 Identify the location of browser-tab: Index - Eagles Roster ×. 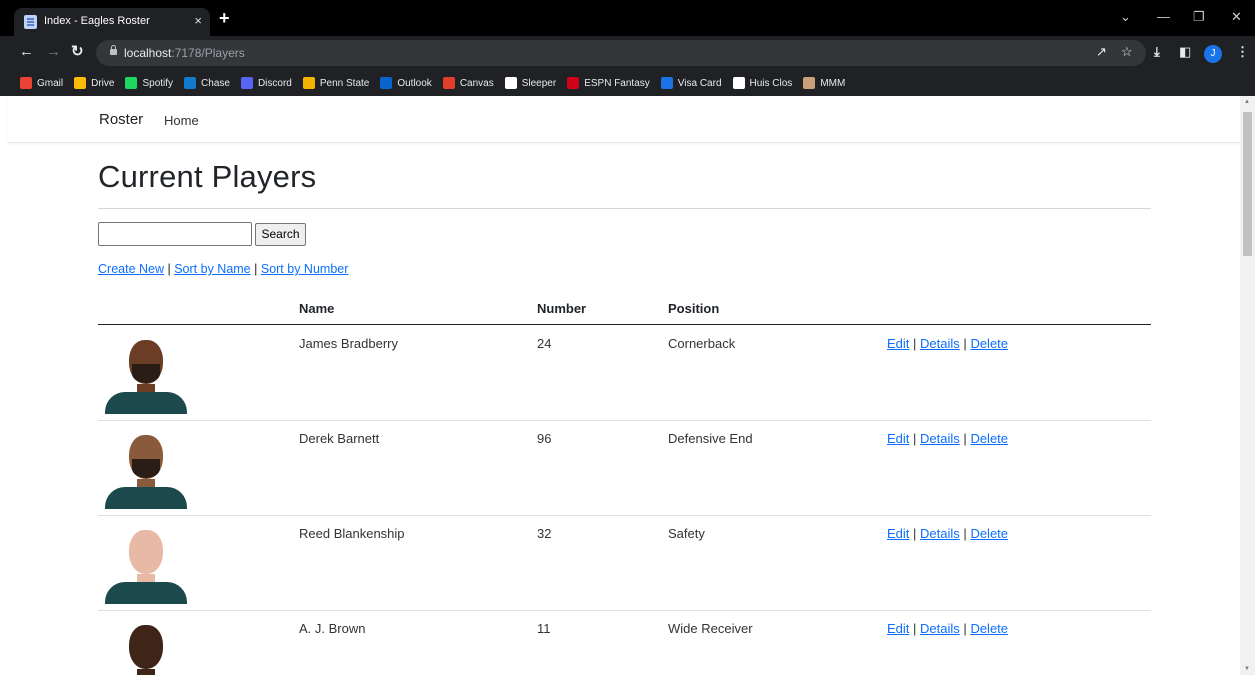
(112, 22).